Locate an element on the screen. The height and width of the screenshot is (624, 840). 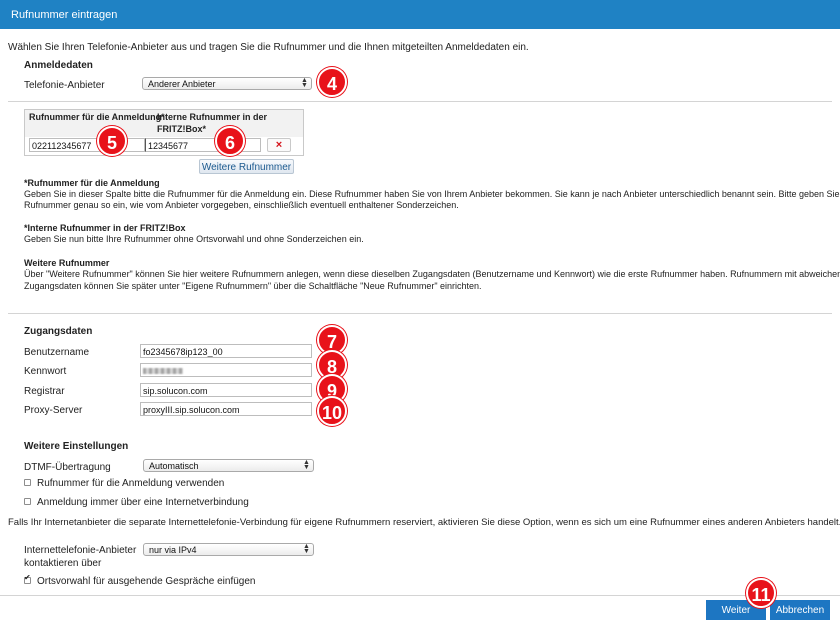
help-heading-more-numbers: Weitere Rufnummer is located at coordinates (67, 263).